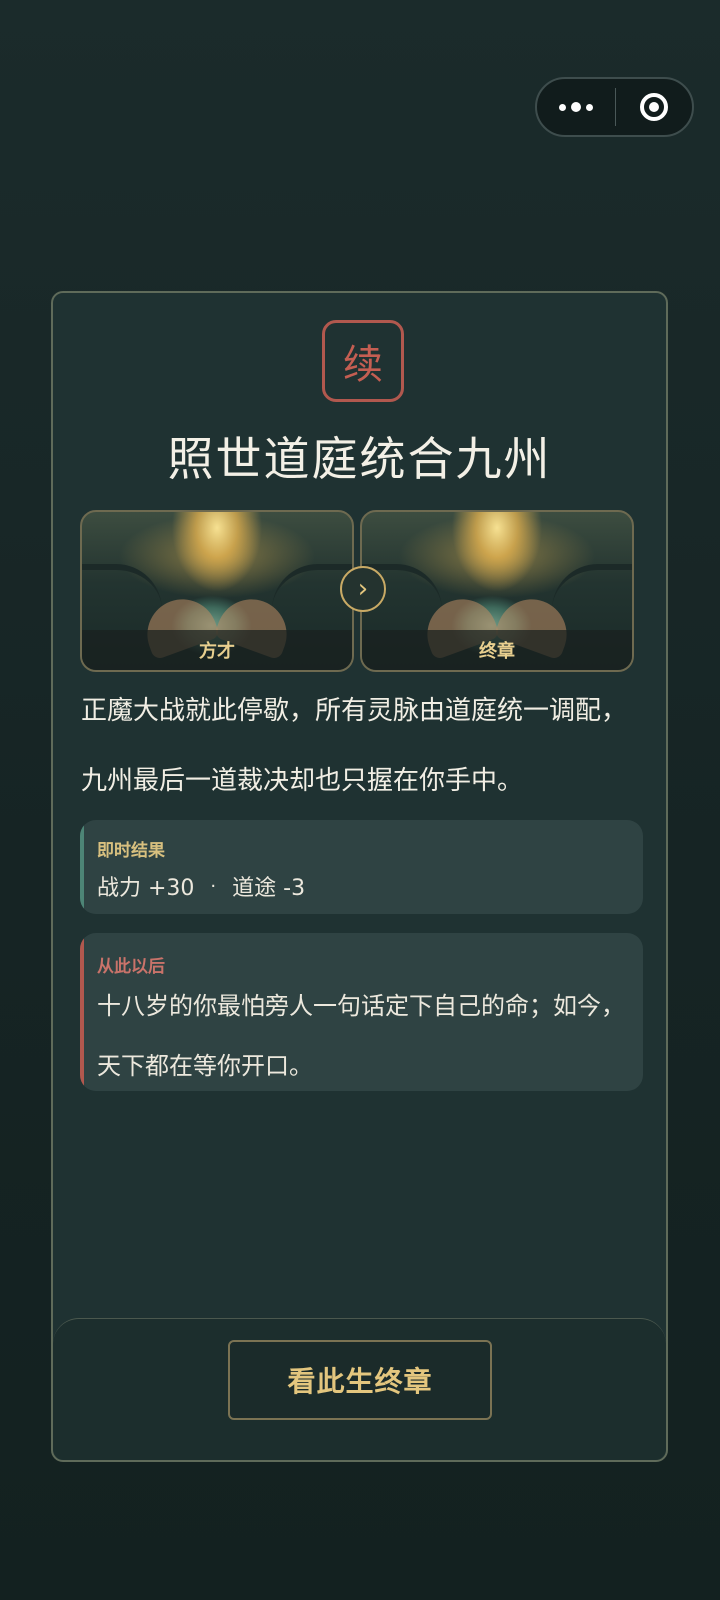 The width and height of the screenshot is (720, 1600). What do you see at coordinates (269, 888) in the screenshot?
I see `stat-path: 道途 -3` at bounding box center [269, 888].